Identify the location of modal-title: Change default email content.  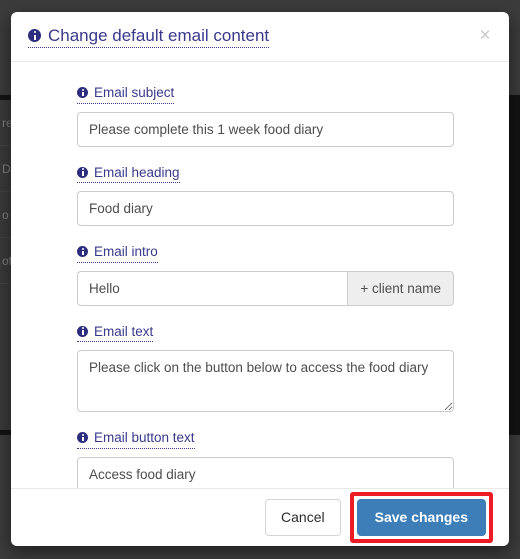
(149, 37).